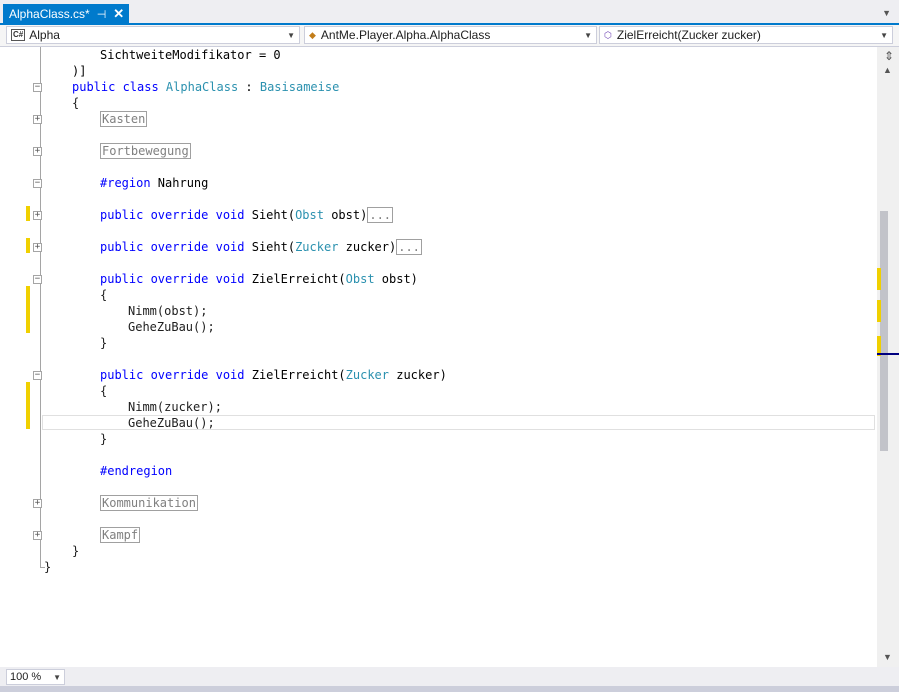 The width and height of the screenshot is (899, 692). I want to click on class-declaration: public class AlphaClass : Basisameise, so click(206, 87).